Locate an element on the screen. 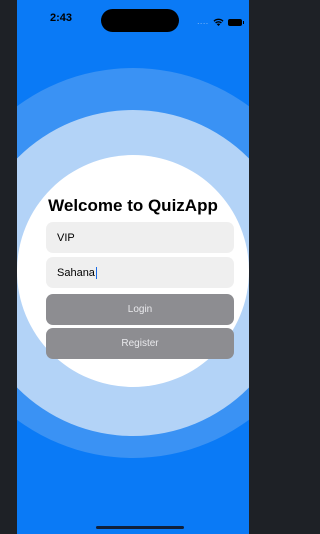  page-title: Welcome to QuizApp is located at coordinates (133, 205).